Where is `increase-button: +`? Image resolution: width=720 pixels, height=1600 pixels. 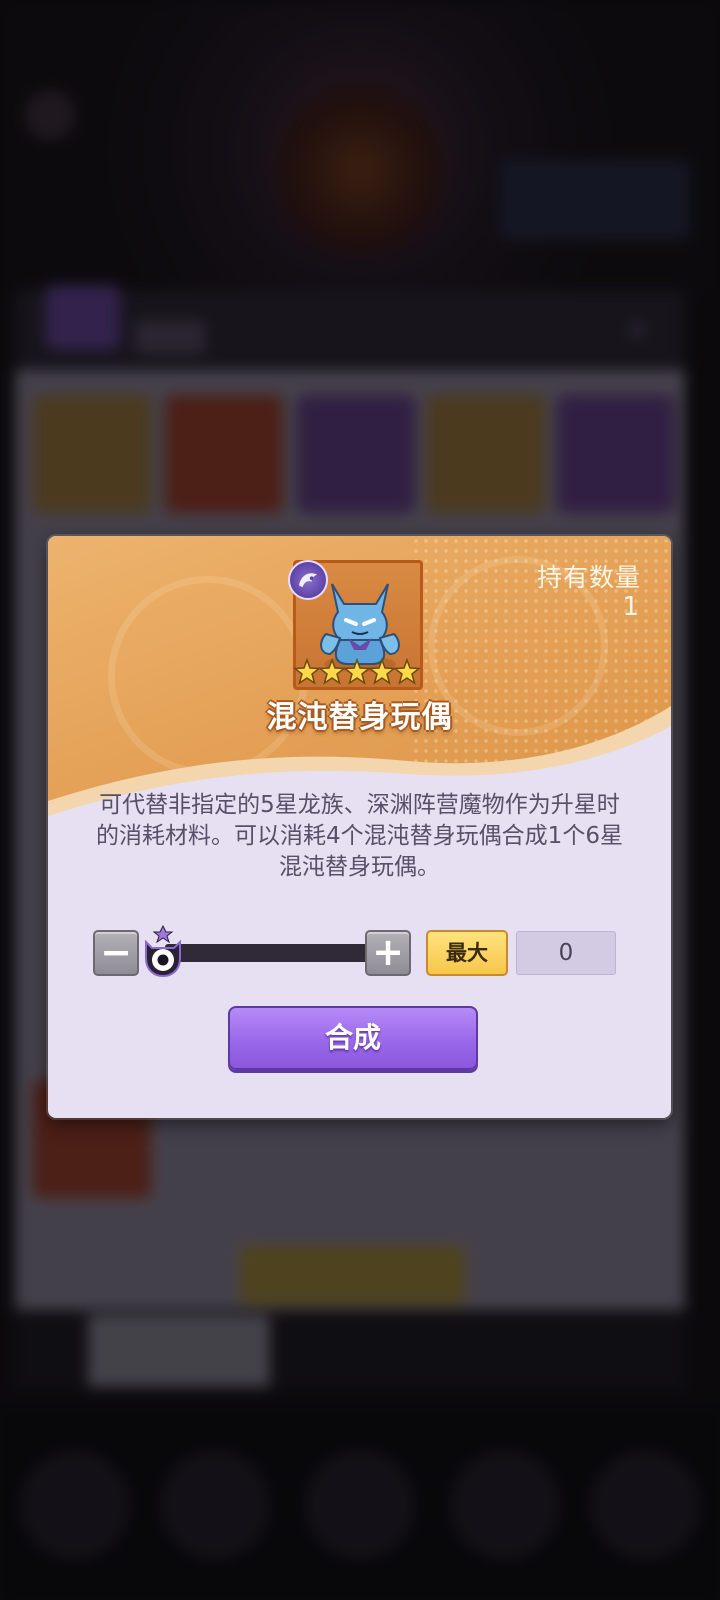
increase-button: + is located at coordinates (388, 953).